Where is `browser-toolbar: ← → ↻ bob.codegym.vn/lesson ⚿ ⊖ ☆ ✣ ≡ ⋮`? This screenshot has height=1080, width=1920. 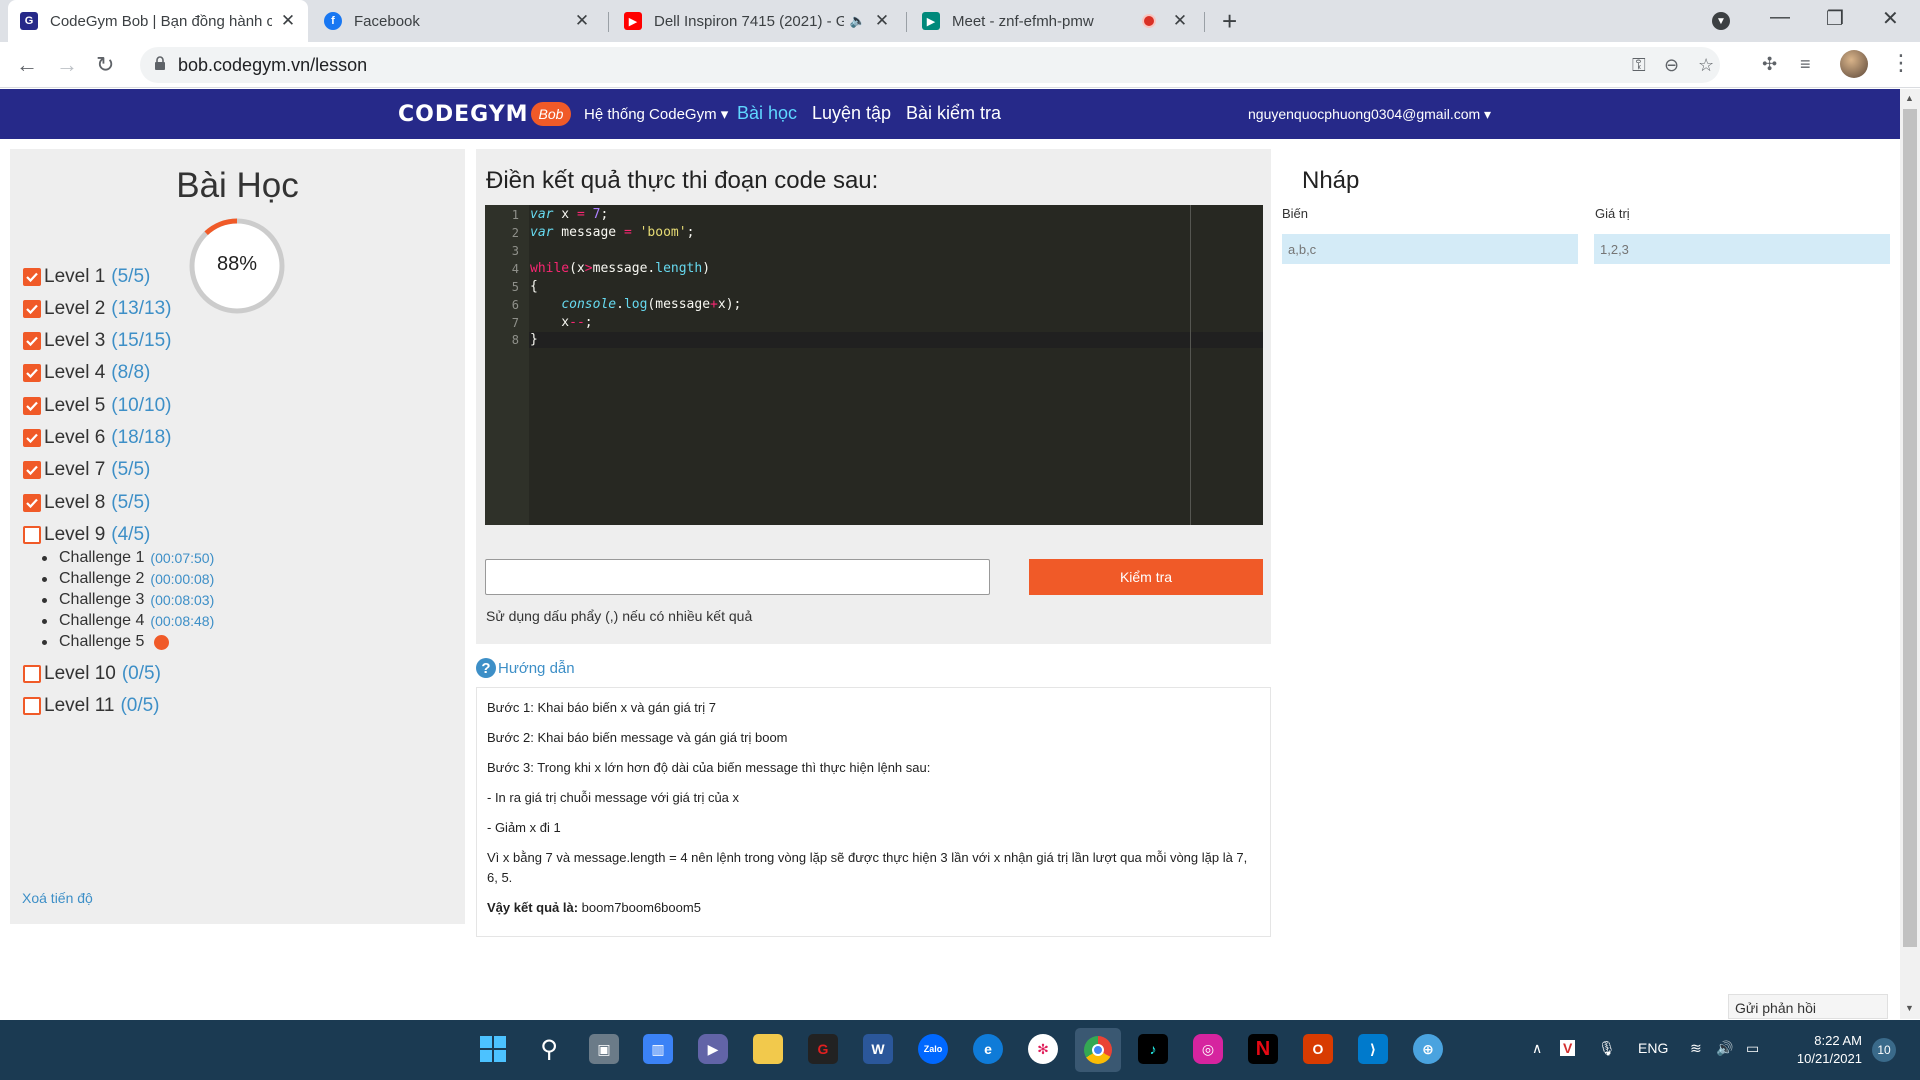
browser-toolbar: ← → ↻ bob.codegym.vn/lesson ⚿ ⊖ ☆ ✣ ≡ ⋮ is located at coordinates (960, 65).